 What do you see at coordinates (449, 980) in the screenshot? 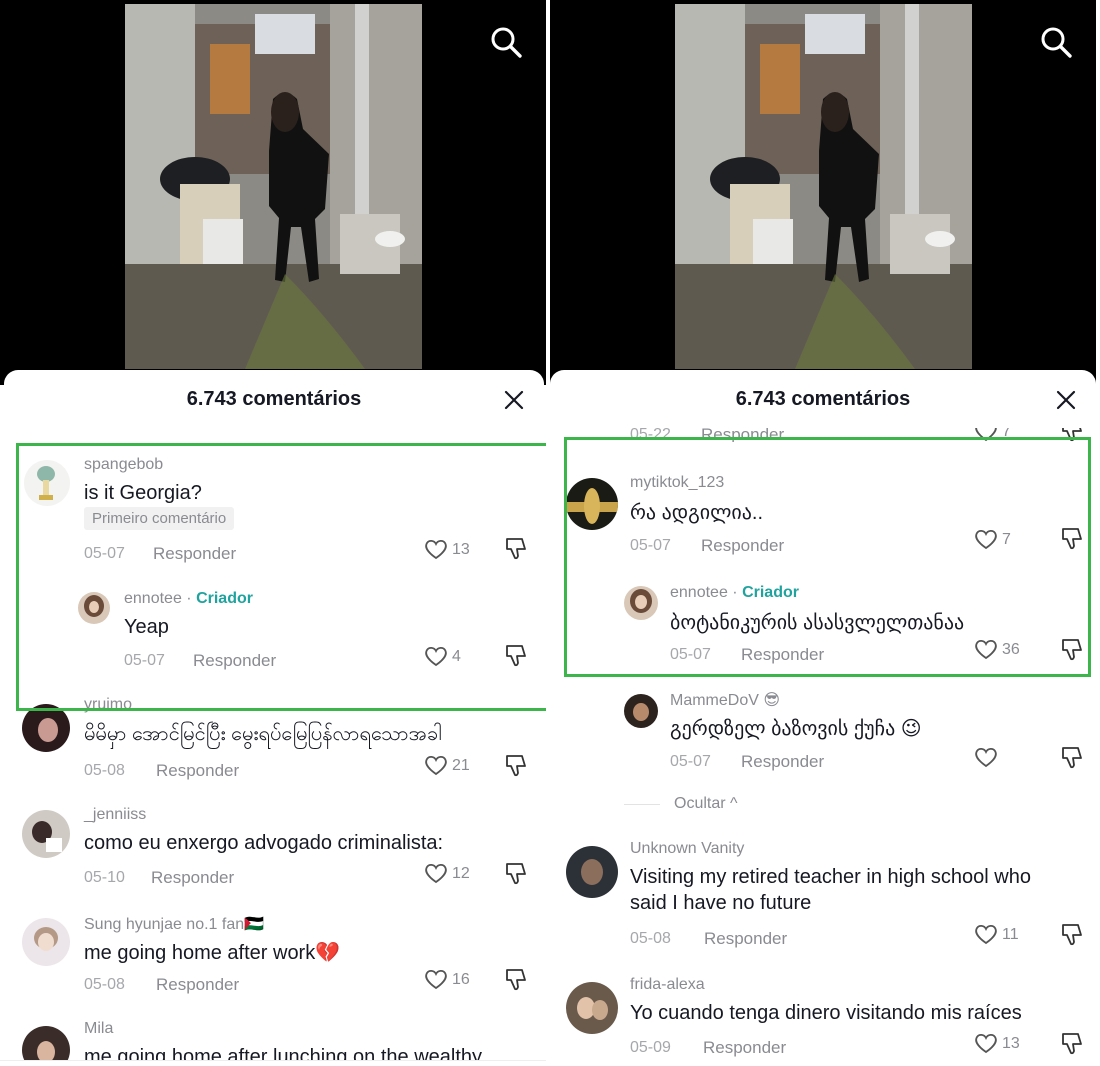
I see `like-button: 16` at bounding box center [449, 980].